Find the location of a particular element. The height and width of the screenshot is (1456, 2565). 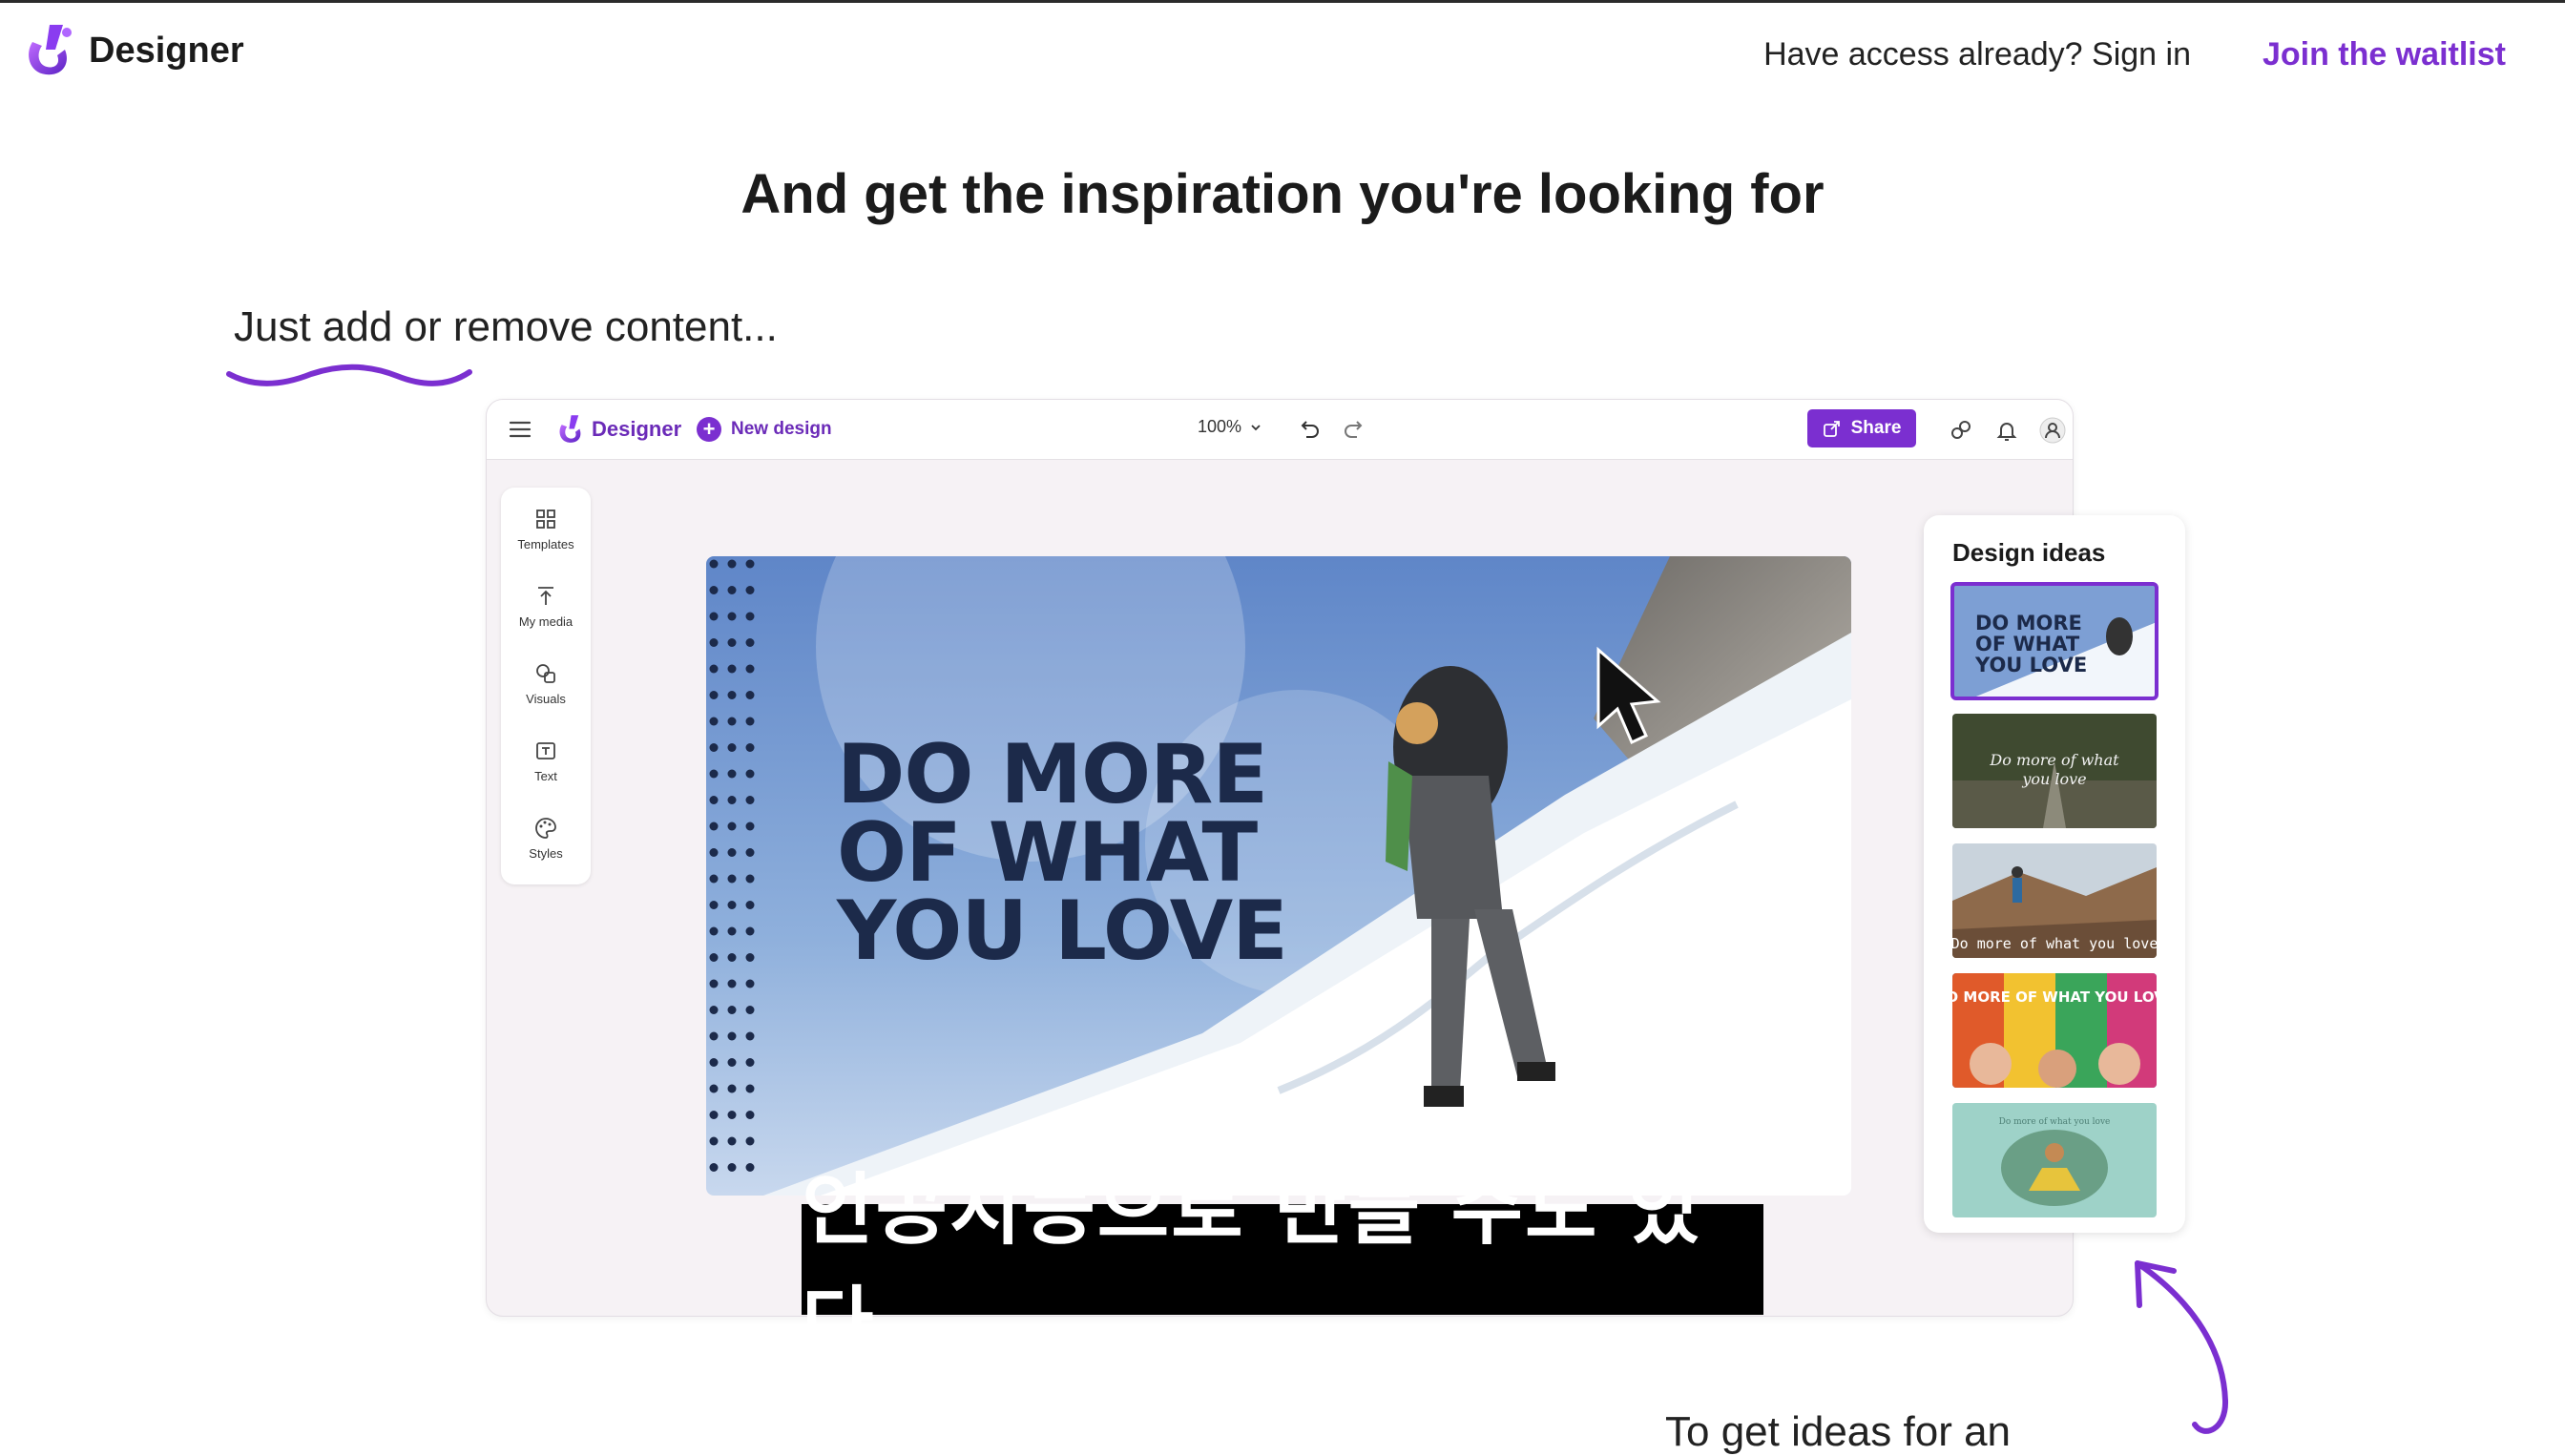

app-brand: Designer is located at coordinates (636, 430).